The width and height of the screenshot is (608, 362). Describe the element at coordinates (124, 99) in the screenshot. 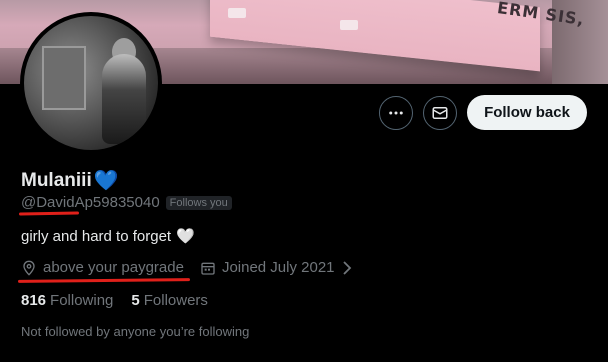

I see `avatar-figure` at that location.